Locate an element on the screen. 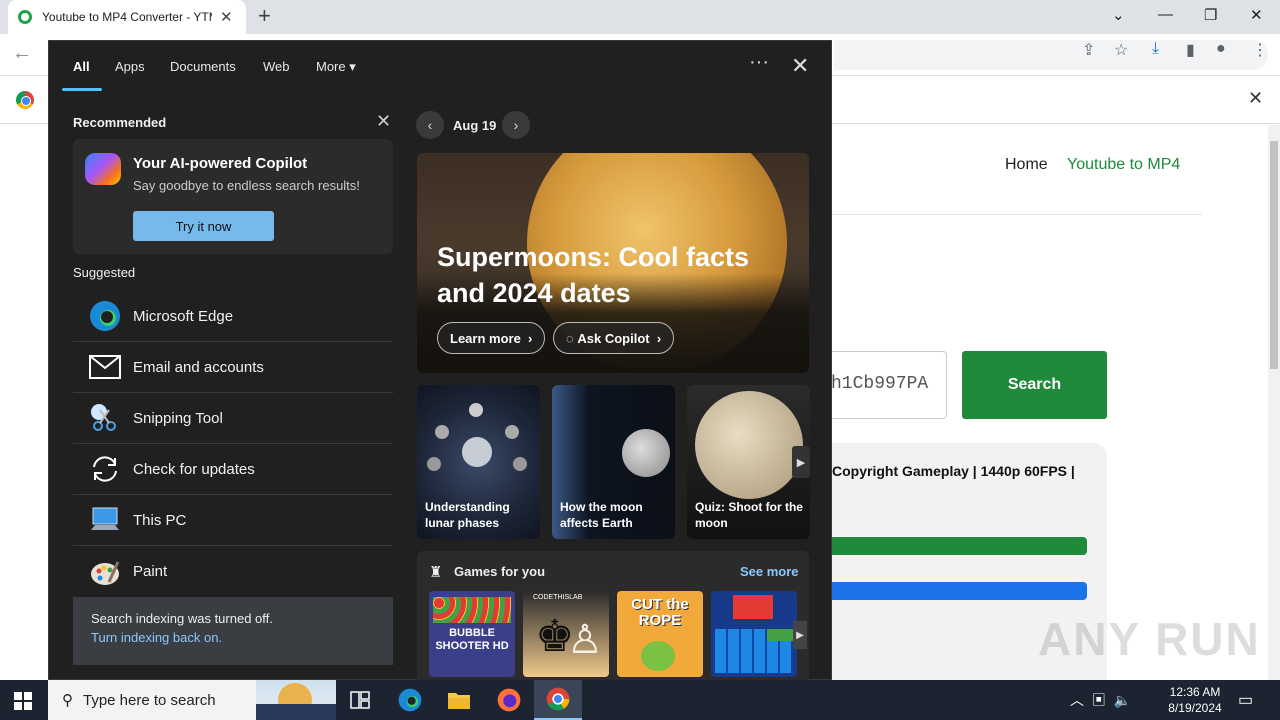 The width and height of the screenshot is (1280, 720). chrome-taskbar-icon is located at coordinates (558, 700).